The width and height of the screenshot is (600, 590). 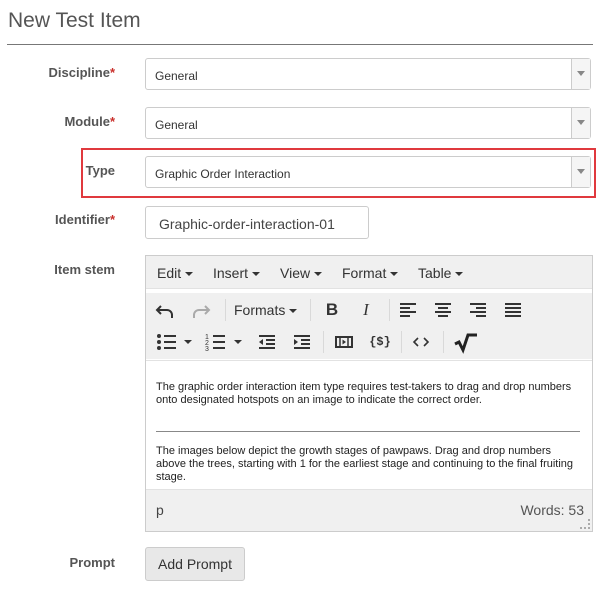 I want to click on numbered-list-icon: 123, so click(x=224, y=342).